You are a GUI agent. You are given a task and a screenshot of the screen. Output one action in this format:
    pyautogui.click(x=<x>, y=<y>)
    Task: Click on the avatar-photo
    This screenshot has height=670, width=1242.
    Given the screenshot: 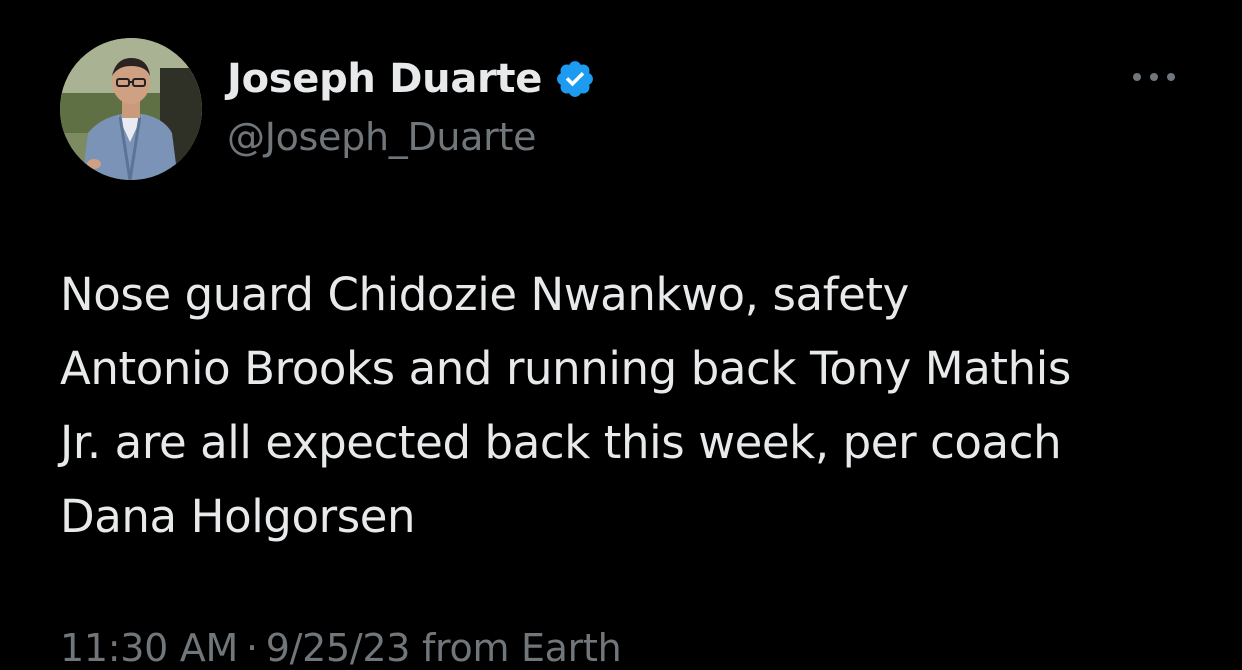 What is the action you would take?
    pyautogui.click(x=131, y=109)
    